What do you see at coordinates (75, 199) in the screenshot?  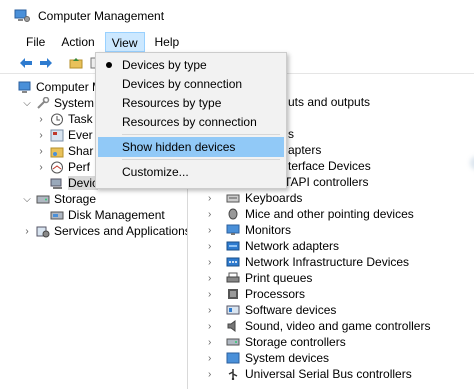 I see `tree-item-label: Storage` at bounding box center [75, 199].